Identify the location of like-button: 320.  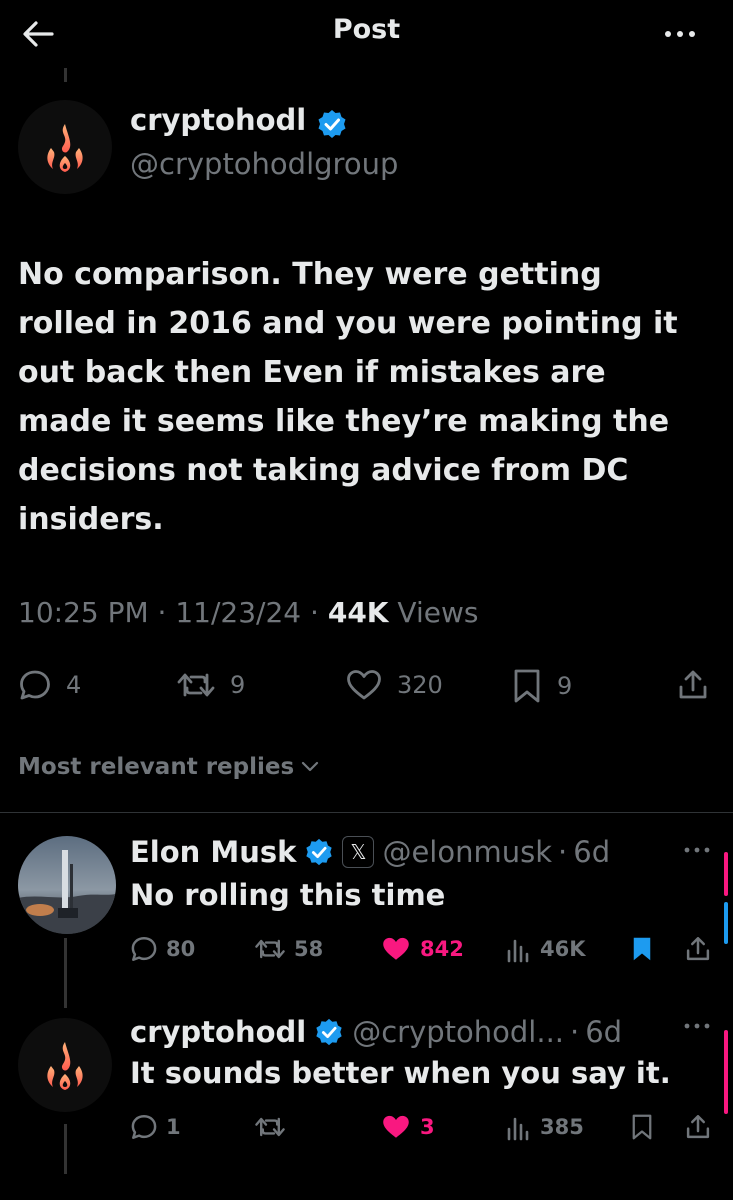
(394, 685).